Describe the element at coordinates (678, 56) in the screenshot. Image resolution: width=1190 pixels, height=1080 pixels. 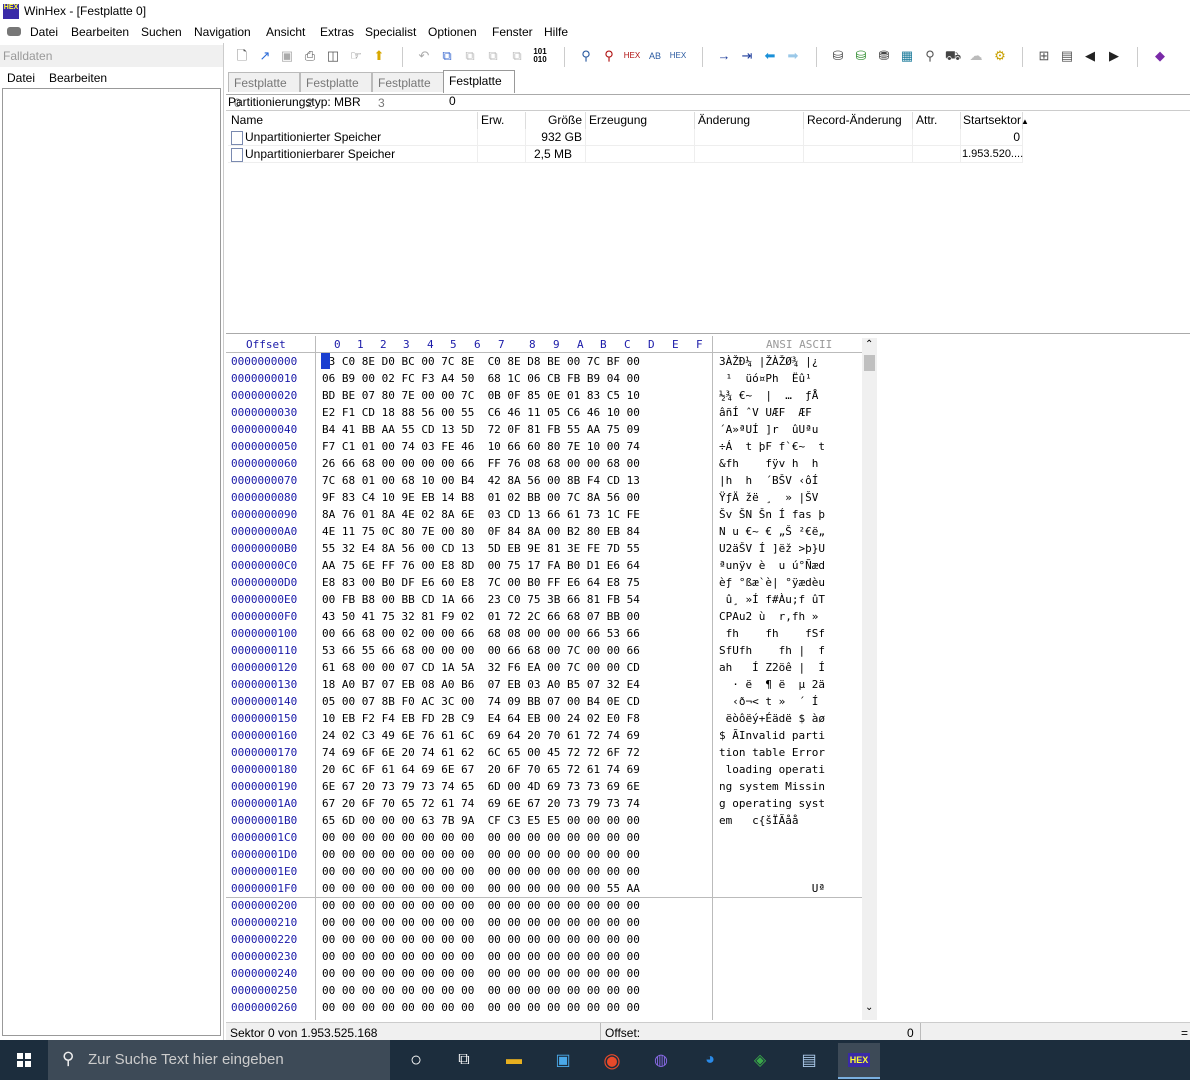
I see `replace-hex2-icon: HEX` at that location.